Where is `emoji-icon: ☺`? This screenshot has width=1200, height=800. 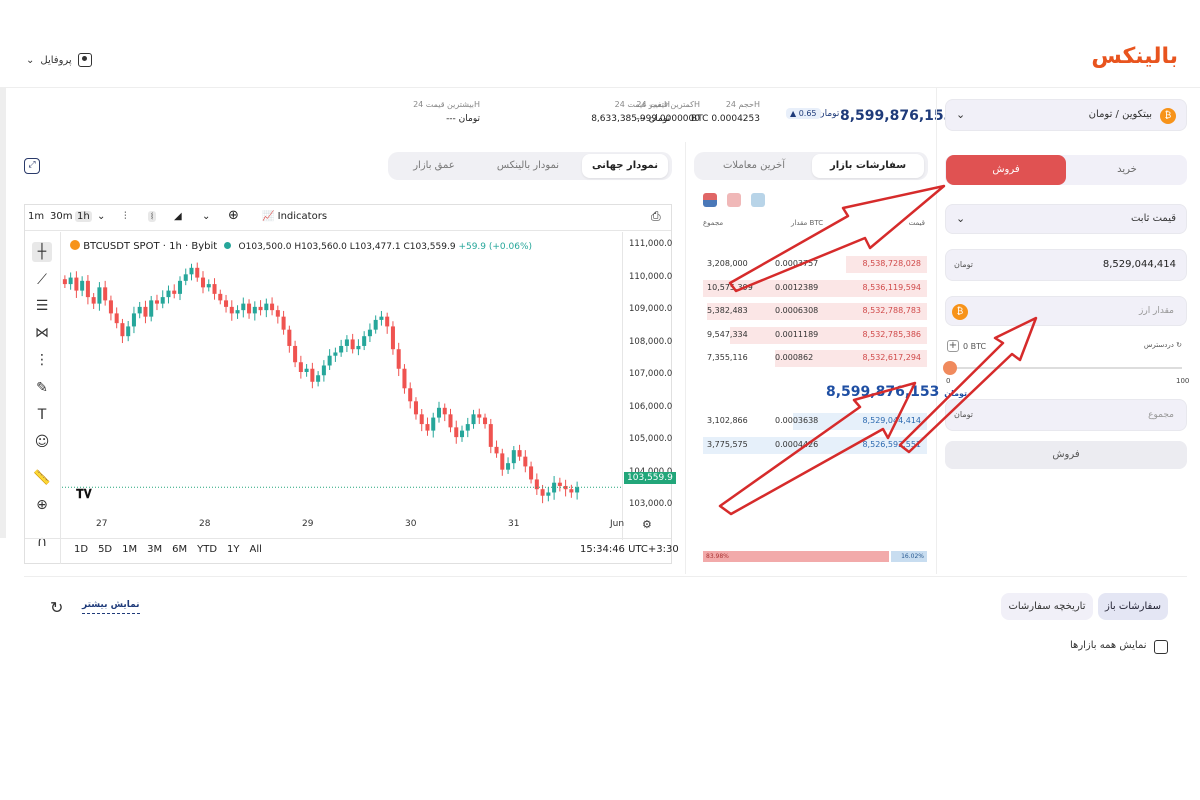
emoji-icon: ☺ is located at coordinates (42, 442).